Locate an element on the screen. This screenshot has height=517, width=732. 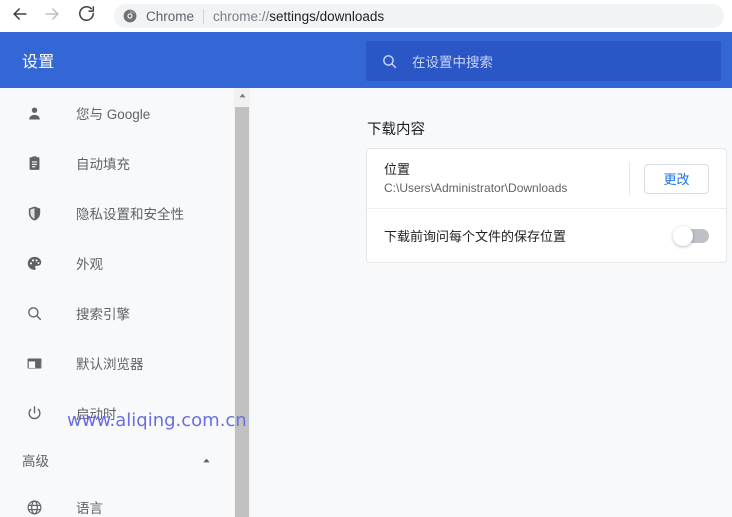
chrome-logo-icon is located at coordinates (130, 16).